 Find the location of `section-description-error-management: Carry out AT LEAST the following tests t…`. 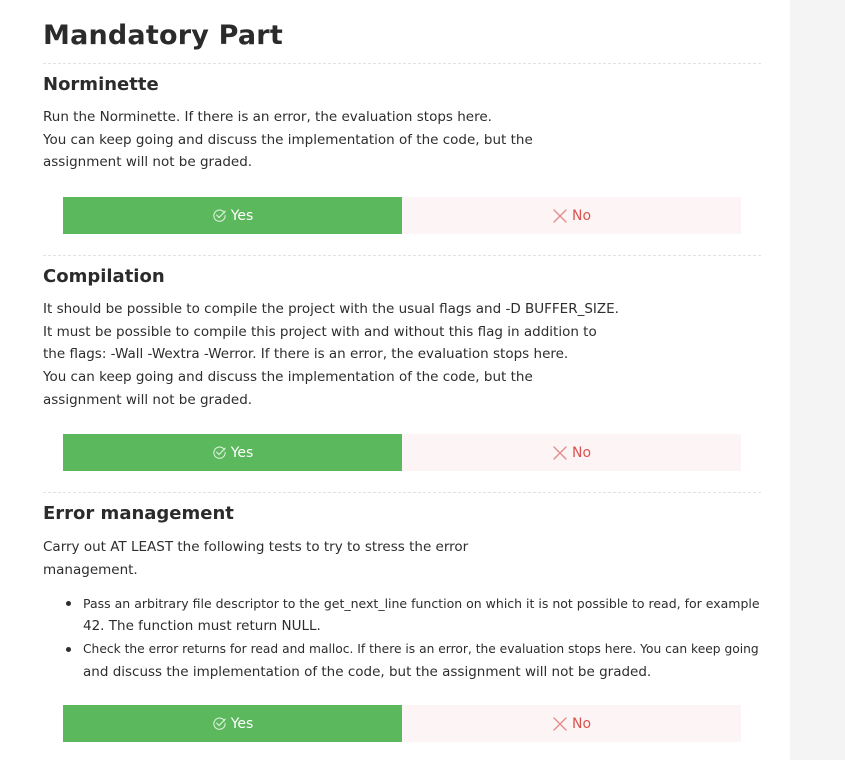

section-description-error-management: Carry out AT LEAST the following tests t… is located at coordinates (255, 558).